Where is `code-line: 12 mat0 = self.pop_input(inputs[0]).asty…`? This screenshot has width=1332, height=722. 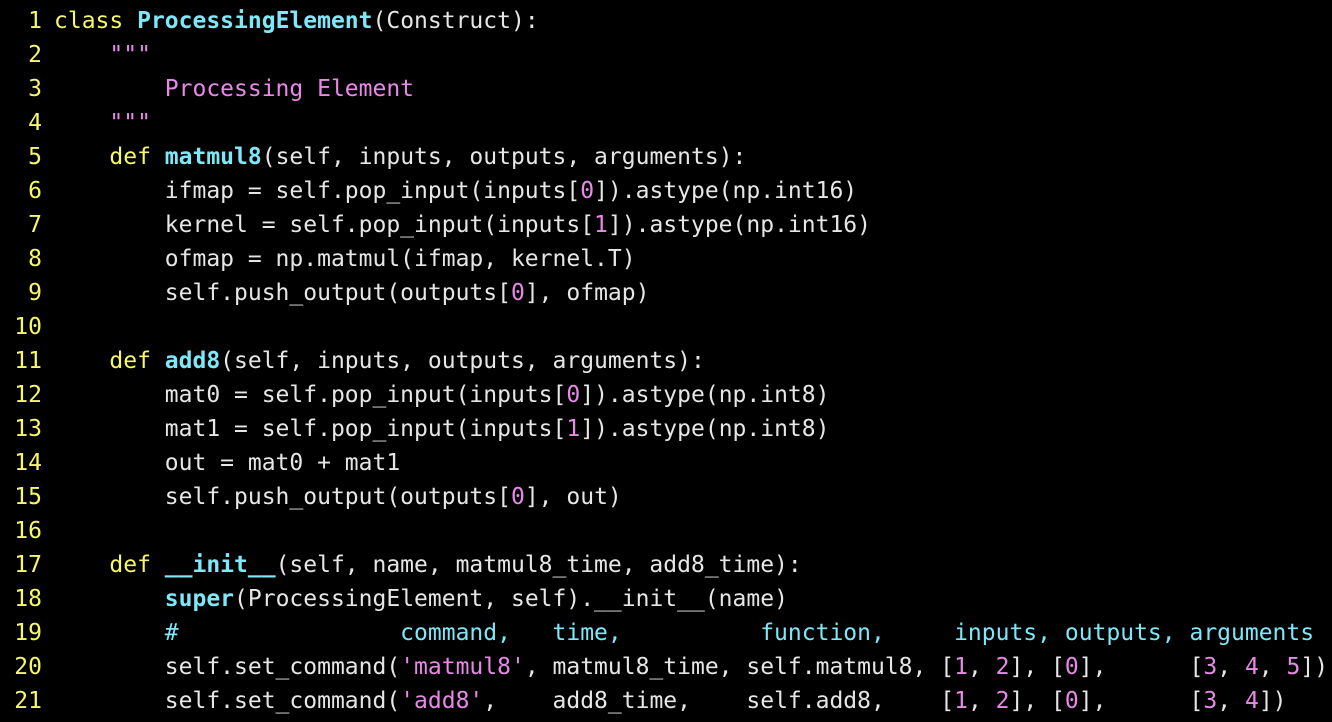
code-line: 12 mat0 = self.pop_input(inputs[0]).asty… is located at coordinates (666, 395).